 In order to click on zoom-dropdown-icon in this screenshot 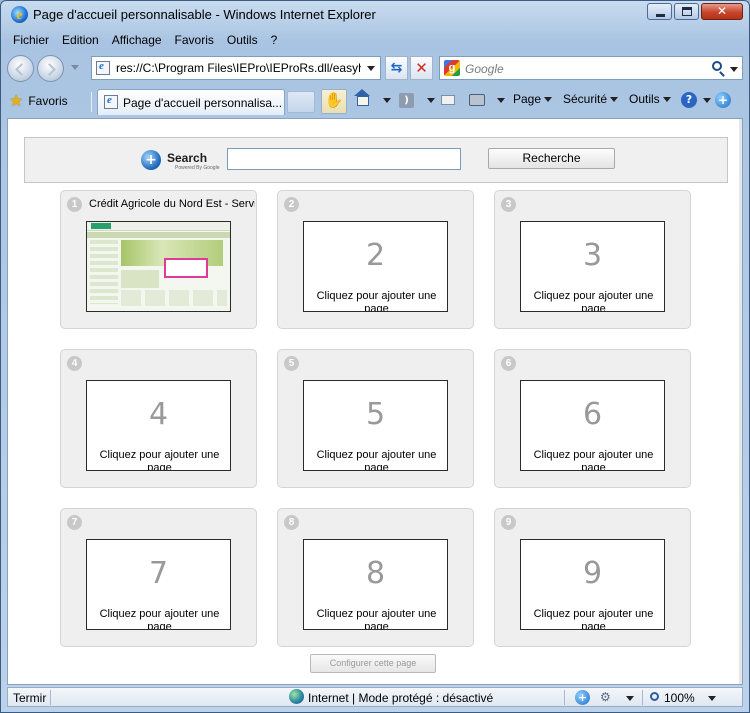, I will do `click(712, 698)`.